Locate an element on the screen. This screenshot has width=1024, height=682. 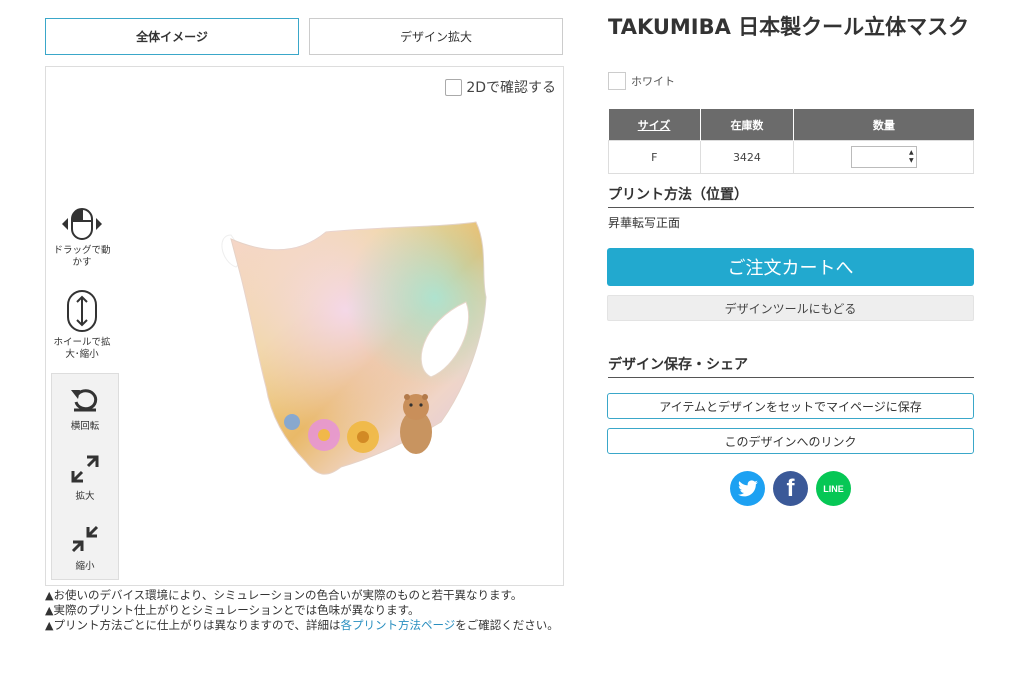
note-print: ▲実際のプリント仕上がりとシミュレーションとでは色味が異なります。 is located at coordinates (232, 610).